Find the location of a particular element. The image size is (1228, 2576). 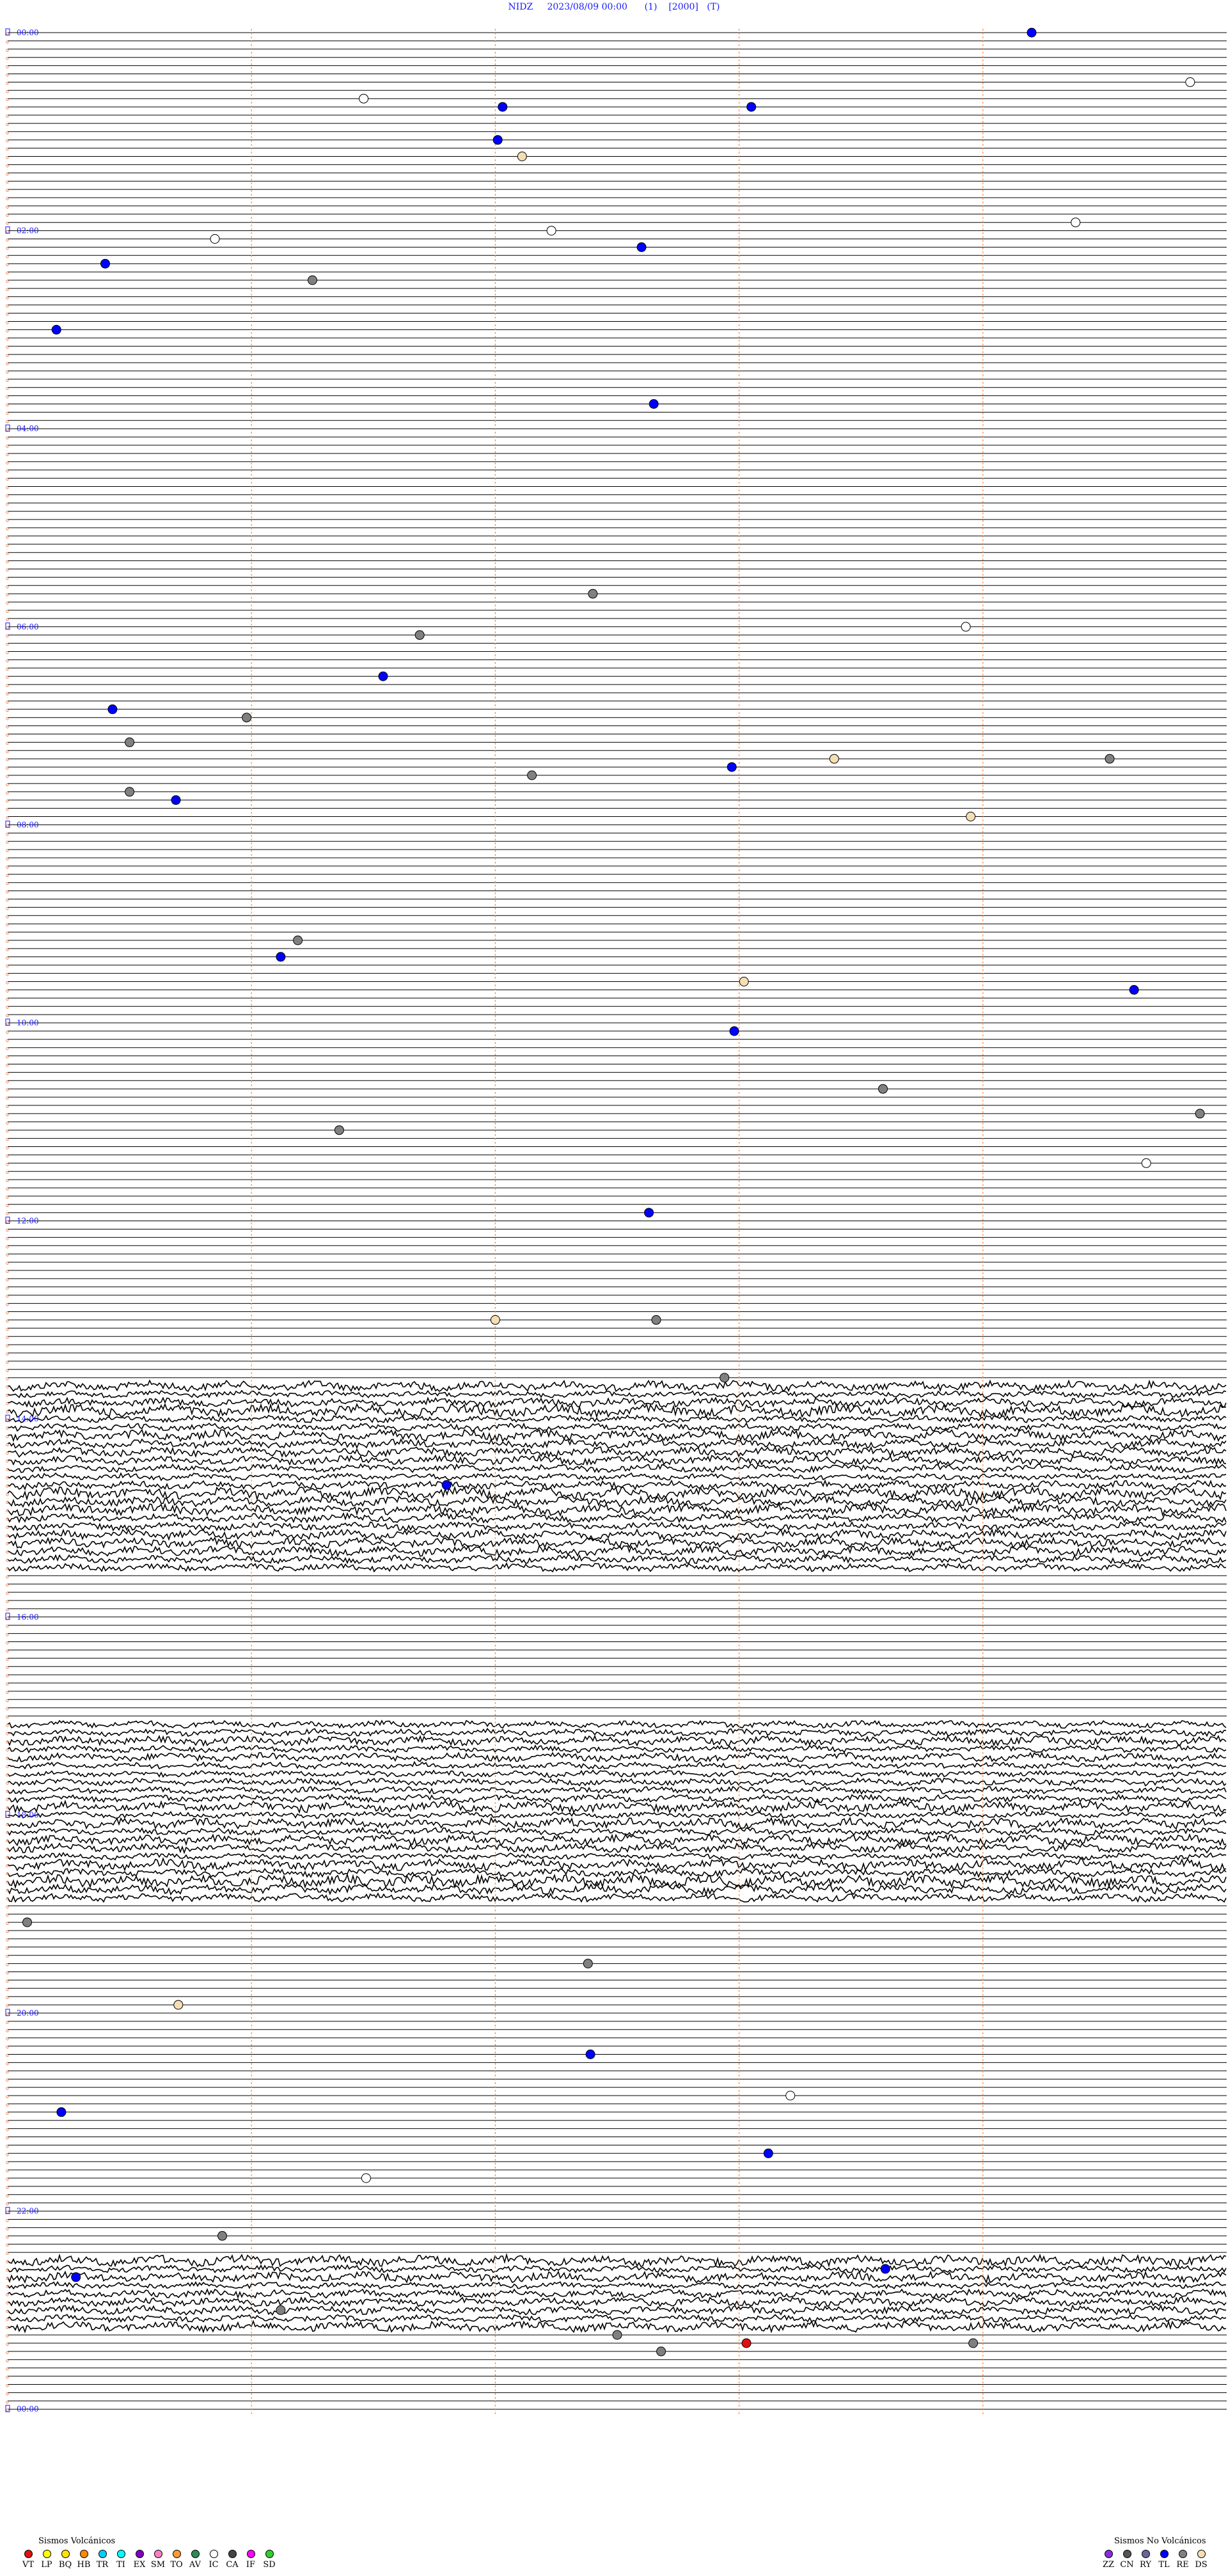

legend-dot-ex is located at coordinates (139, 2554).